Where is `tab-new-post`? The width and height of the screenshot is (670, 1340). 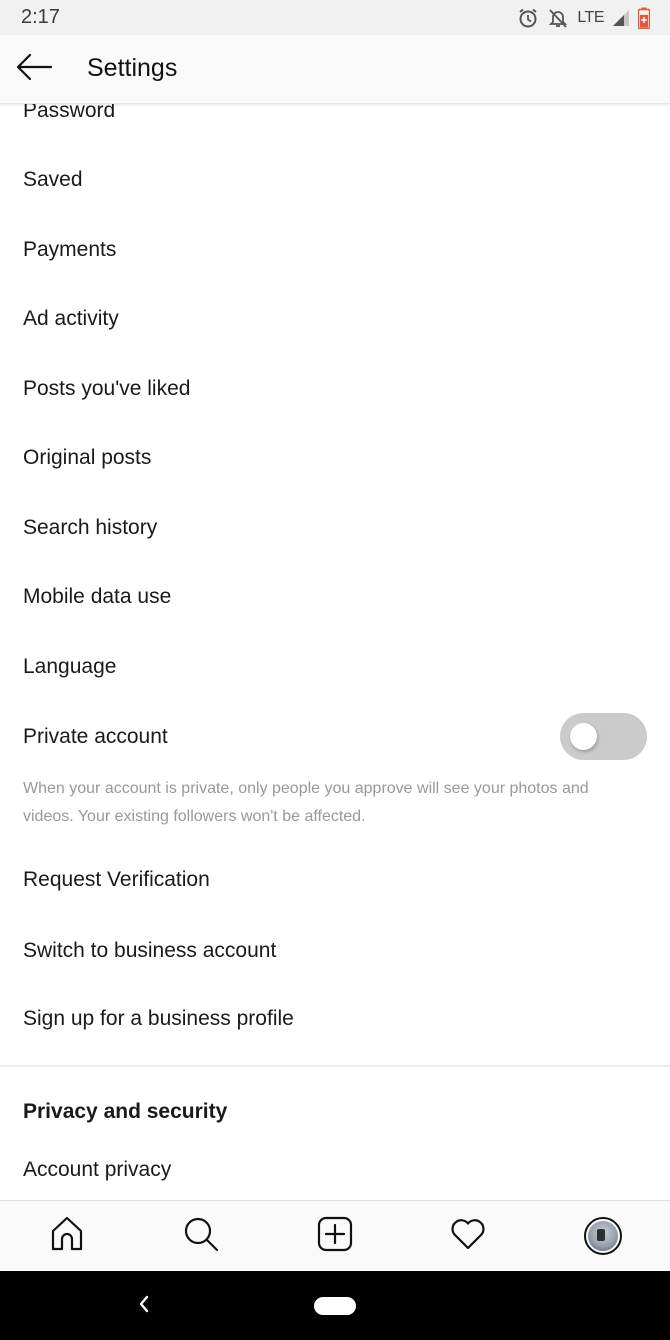 tab-new-post is located at coordinates (335, 1236).